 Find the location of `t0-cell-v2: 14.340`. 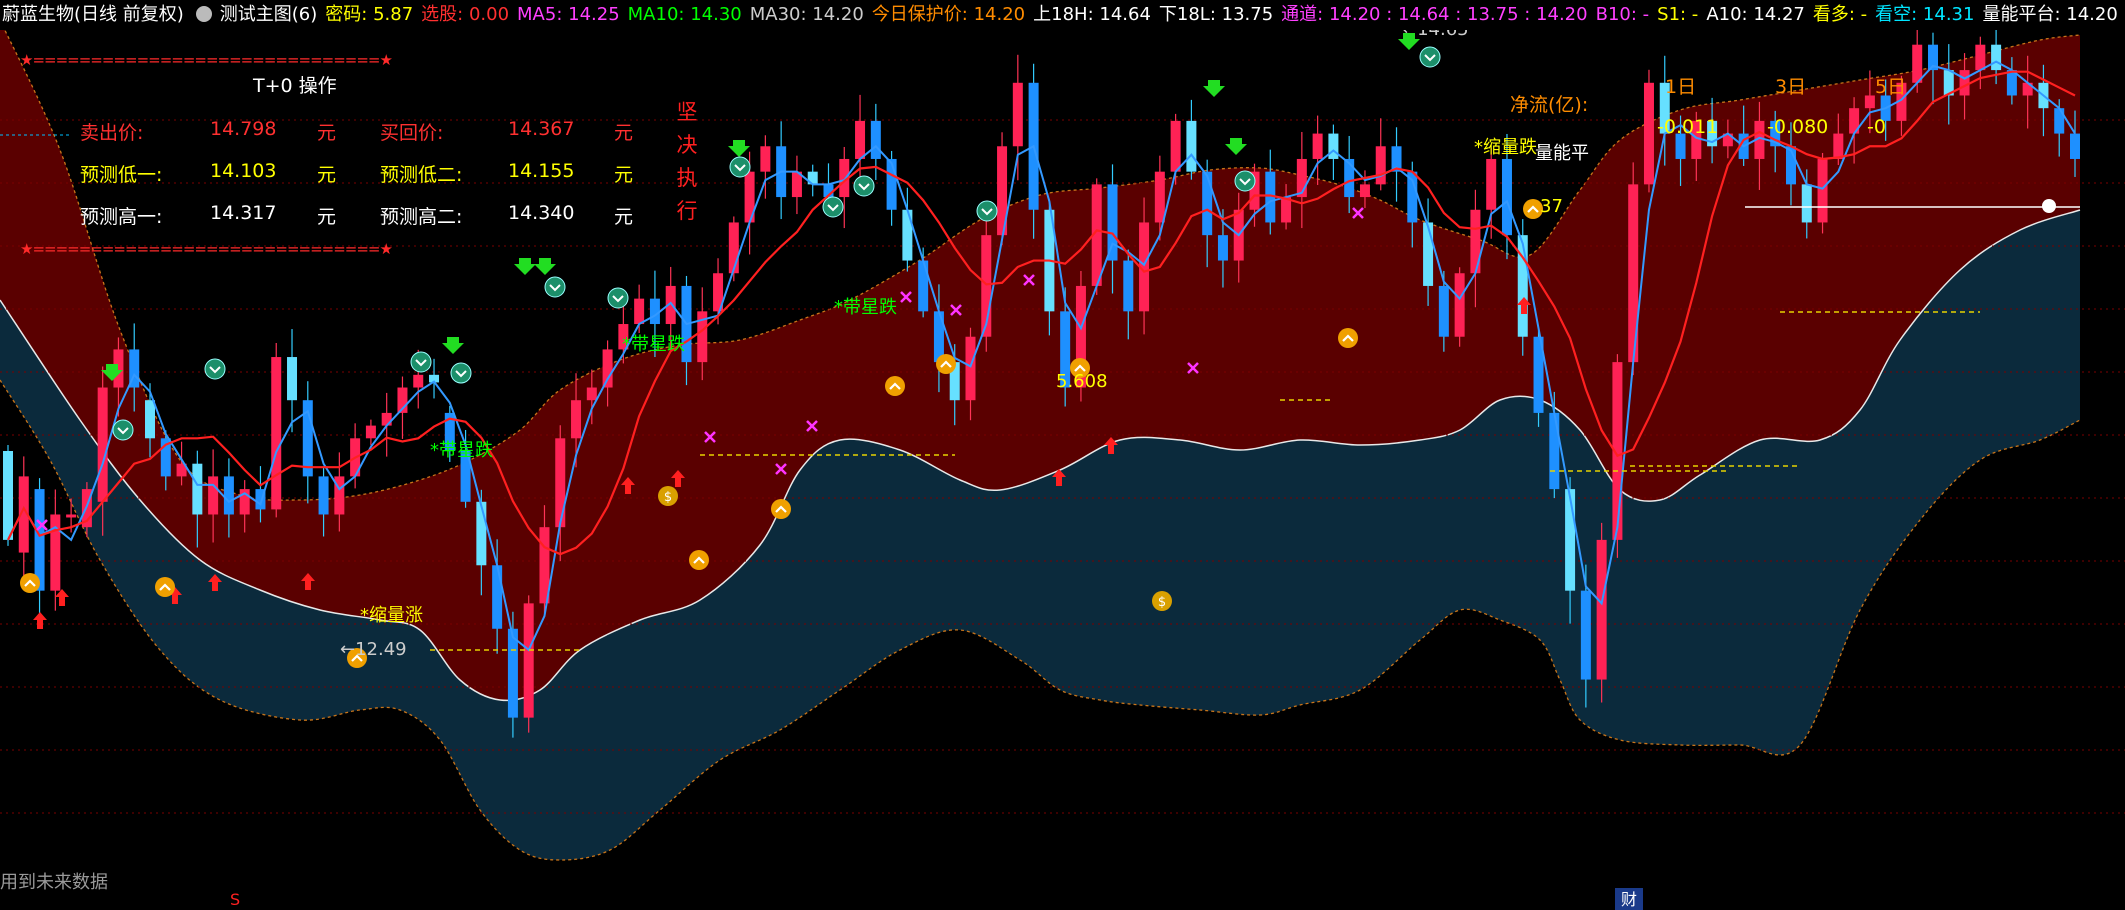

t0-cell-v2: 14.340 is located at coordinates (541, 213).